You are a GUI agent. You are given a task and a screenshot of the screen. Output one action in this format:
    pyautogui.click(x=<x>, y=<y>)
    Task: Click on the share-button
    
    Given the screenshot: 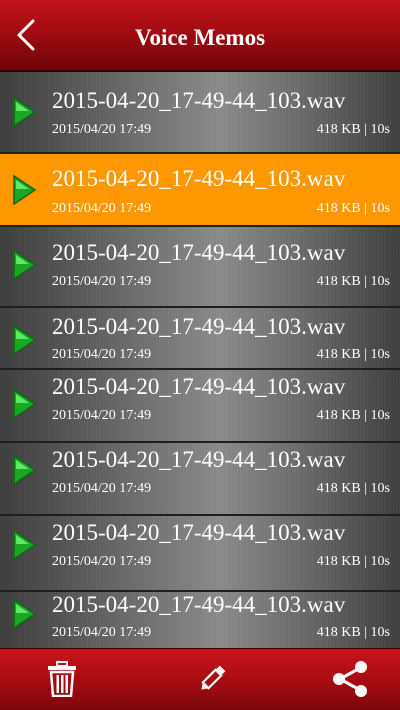 What is the action you would take?
    pyautogui.click(x=350, y=679)
    